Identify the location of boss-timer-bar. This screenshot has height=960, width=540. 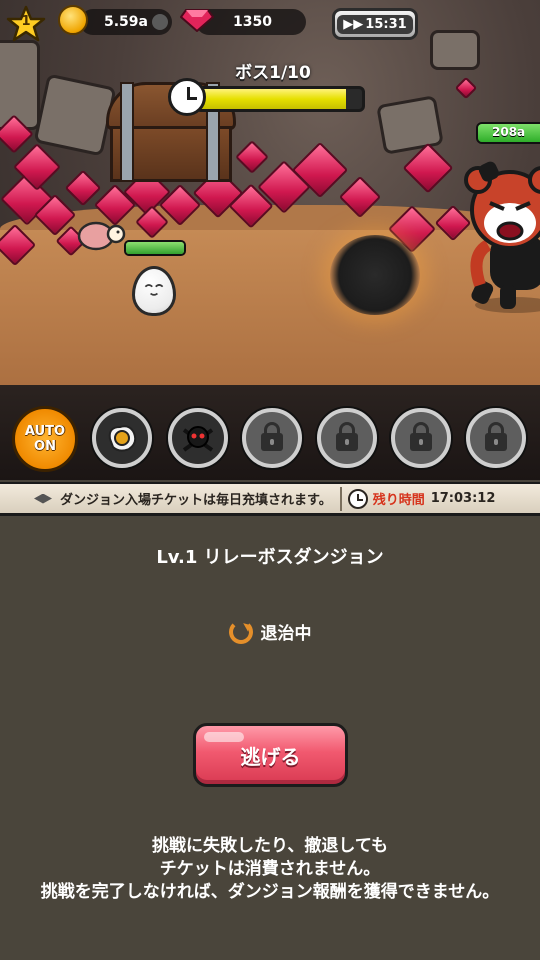
(280, 99).